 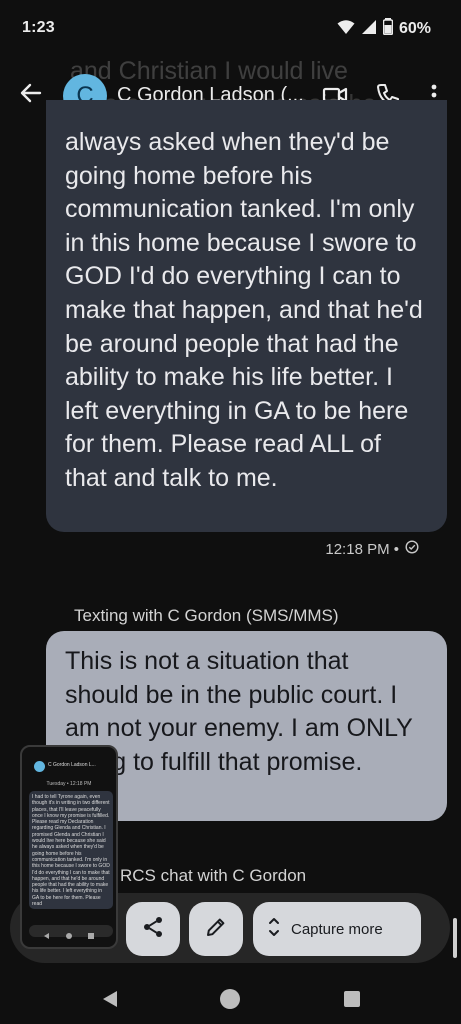 I want to click on capture-more-button: Capture more, so click(x=337, y=929).